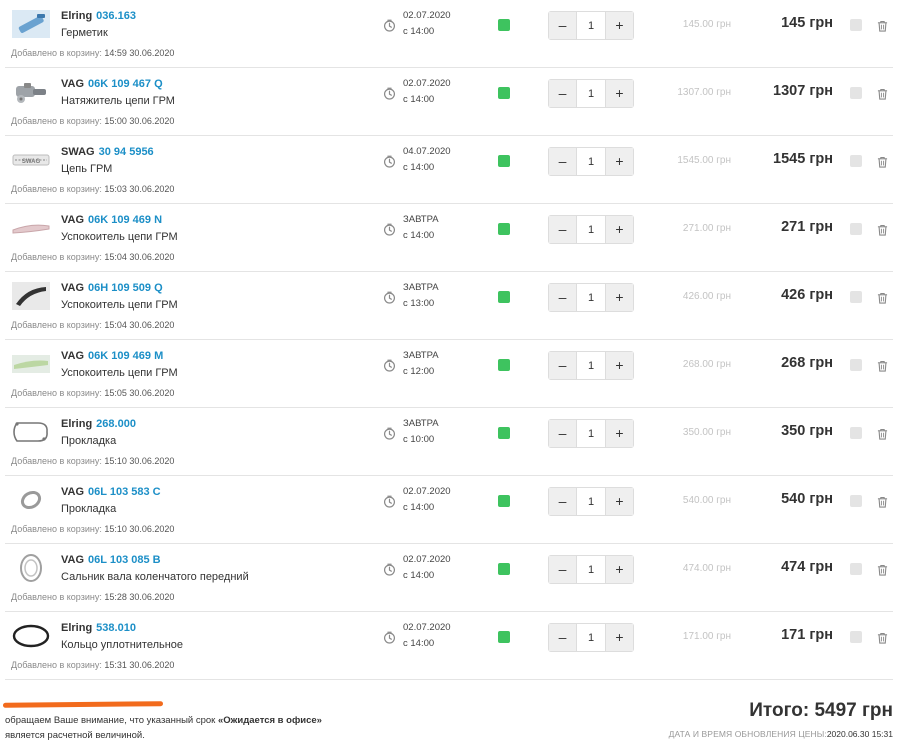 This screenshot has height=746, width=899. What do you see at coordinates (139, 529) in the screenshot?
I see `added-time: 15:10 30.06.2020` at bounding box center [139, 529].